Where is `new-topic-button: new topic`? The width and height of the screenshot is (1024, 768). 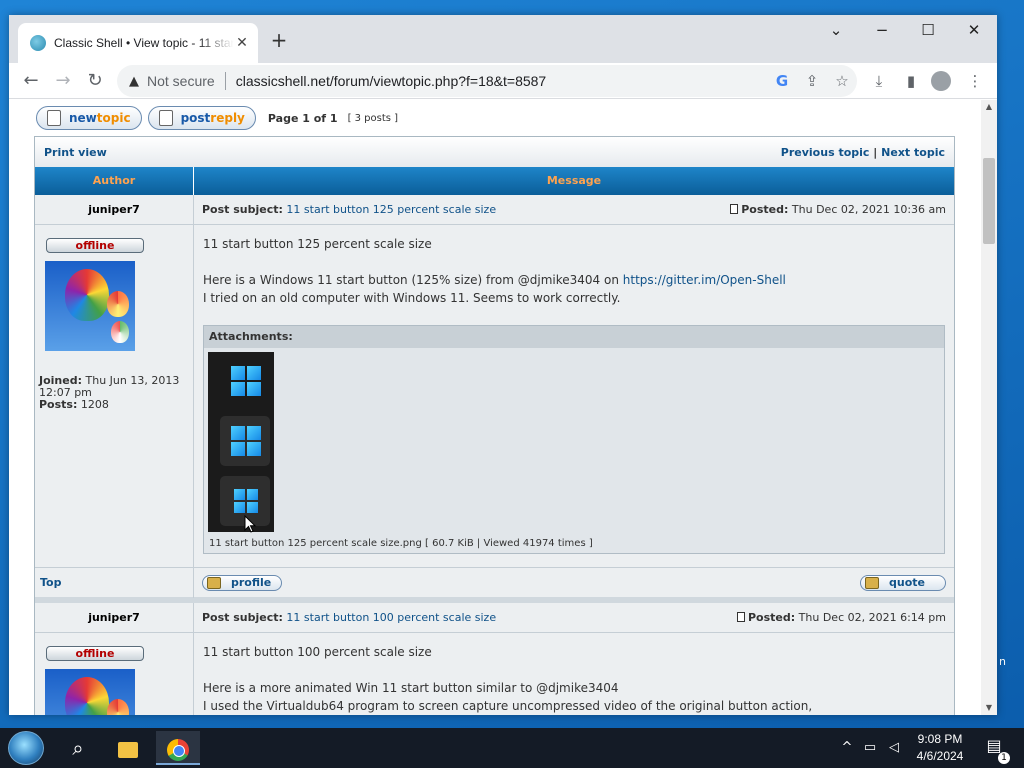
new-topic-button: new topic is located at coordinates (89, 118).